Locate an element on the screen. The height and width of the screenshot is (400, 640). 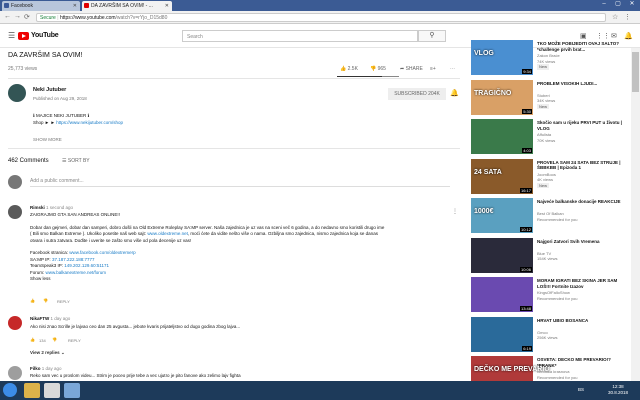
related-video-meta: Affulista 70K views is located at coordinates (546, 137).